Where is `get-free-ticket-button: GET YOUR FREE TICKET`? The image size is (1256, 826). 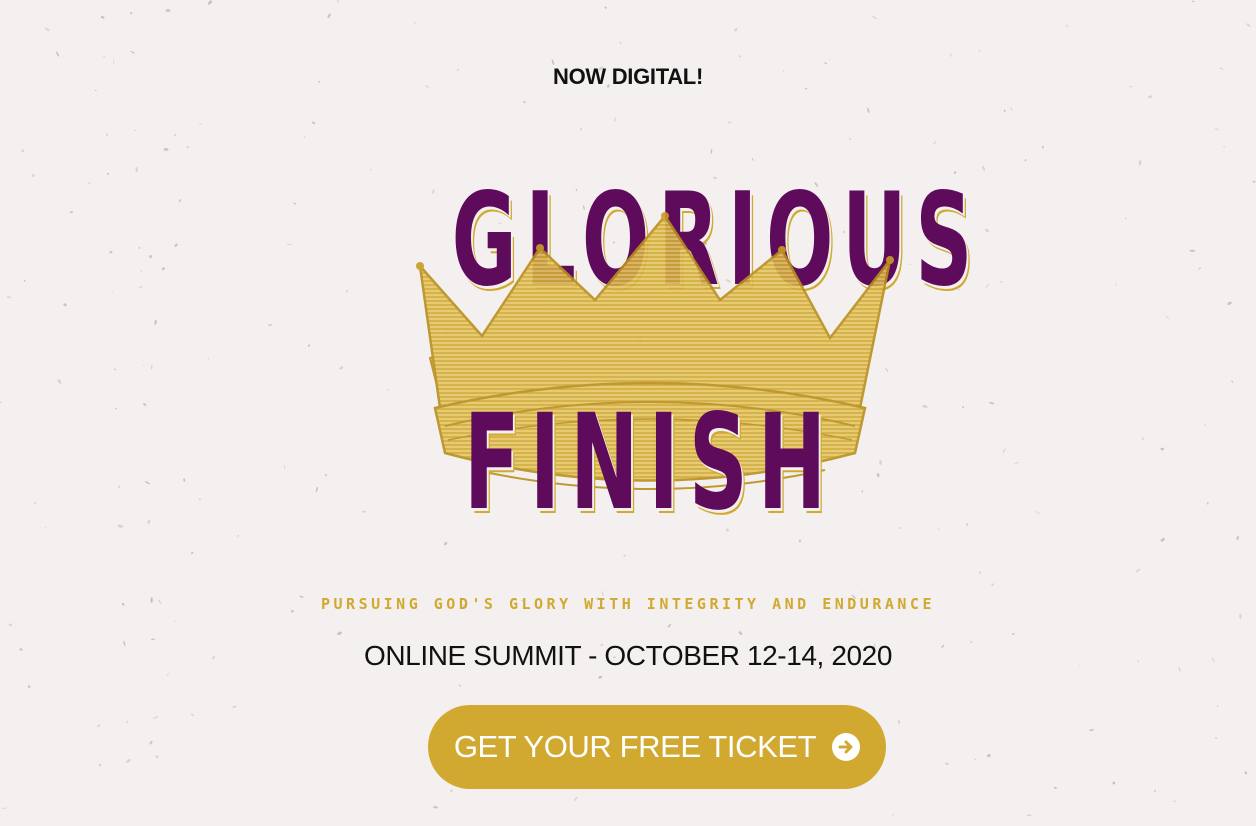
get-free-ticket-button: GET YOUR FREE TICKET is located at coordinates (657, 747).